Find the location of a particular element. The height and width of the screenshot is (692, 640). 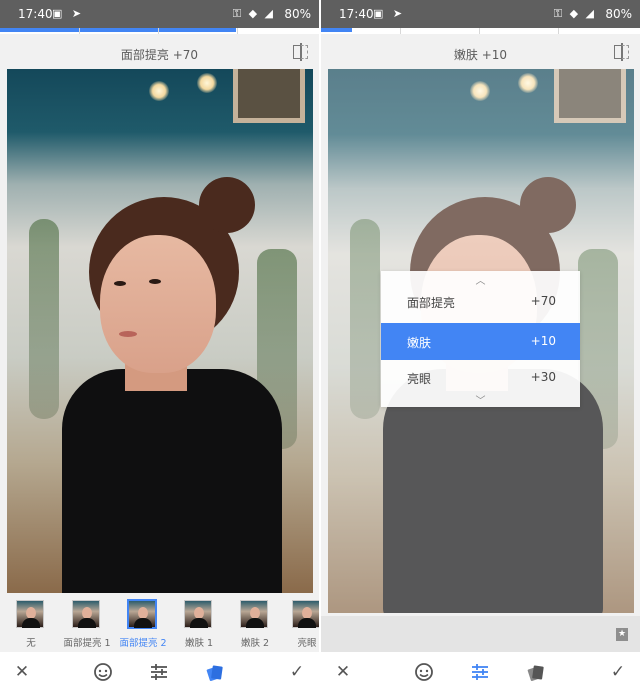

filter-label: 面部提亮 2 is located at coordinates (143, 643).